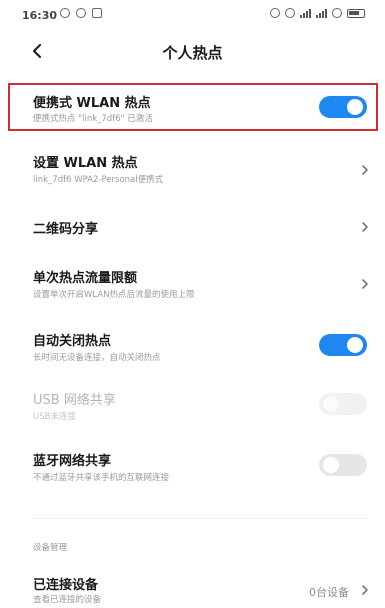 The image size is (385, 608). Describe the element at coordinates (192, 348) in the screenshot. I see `row-auto-off: 自动关闭热点 长时间无设备连接，自动关闭热点` at that location.